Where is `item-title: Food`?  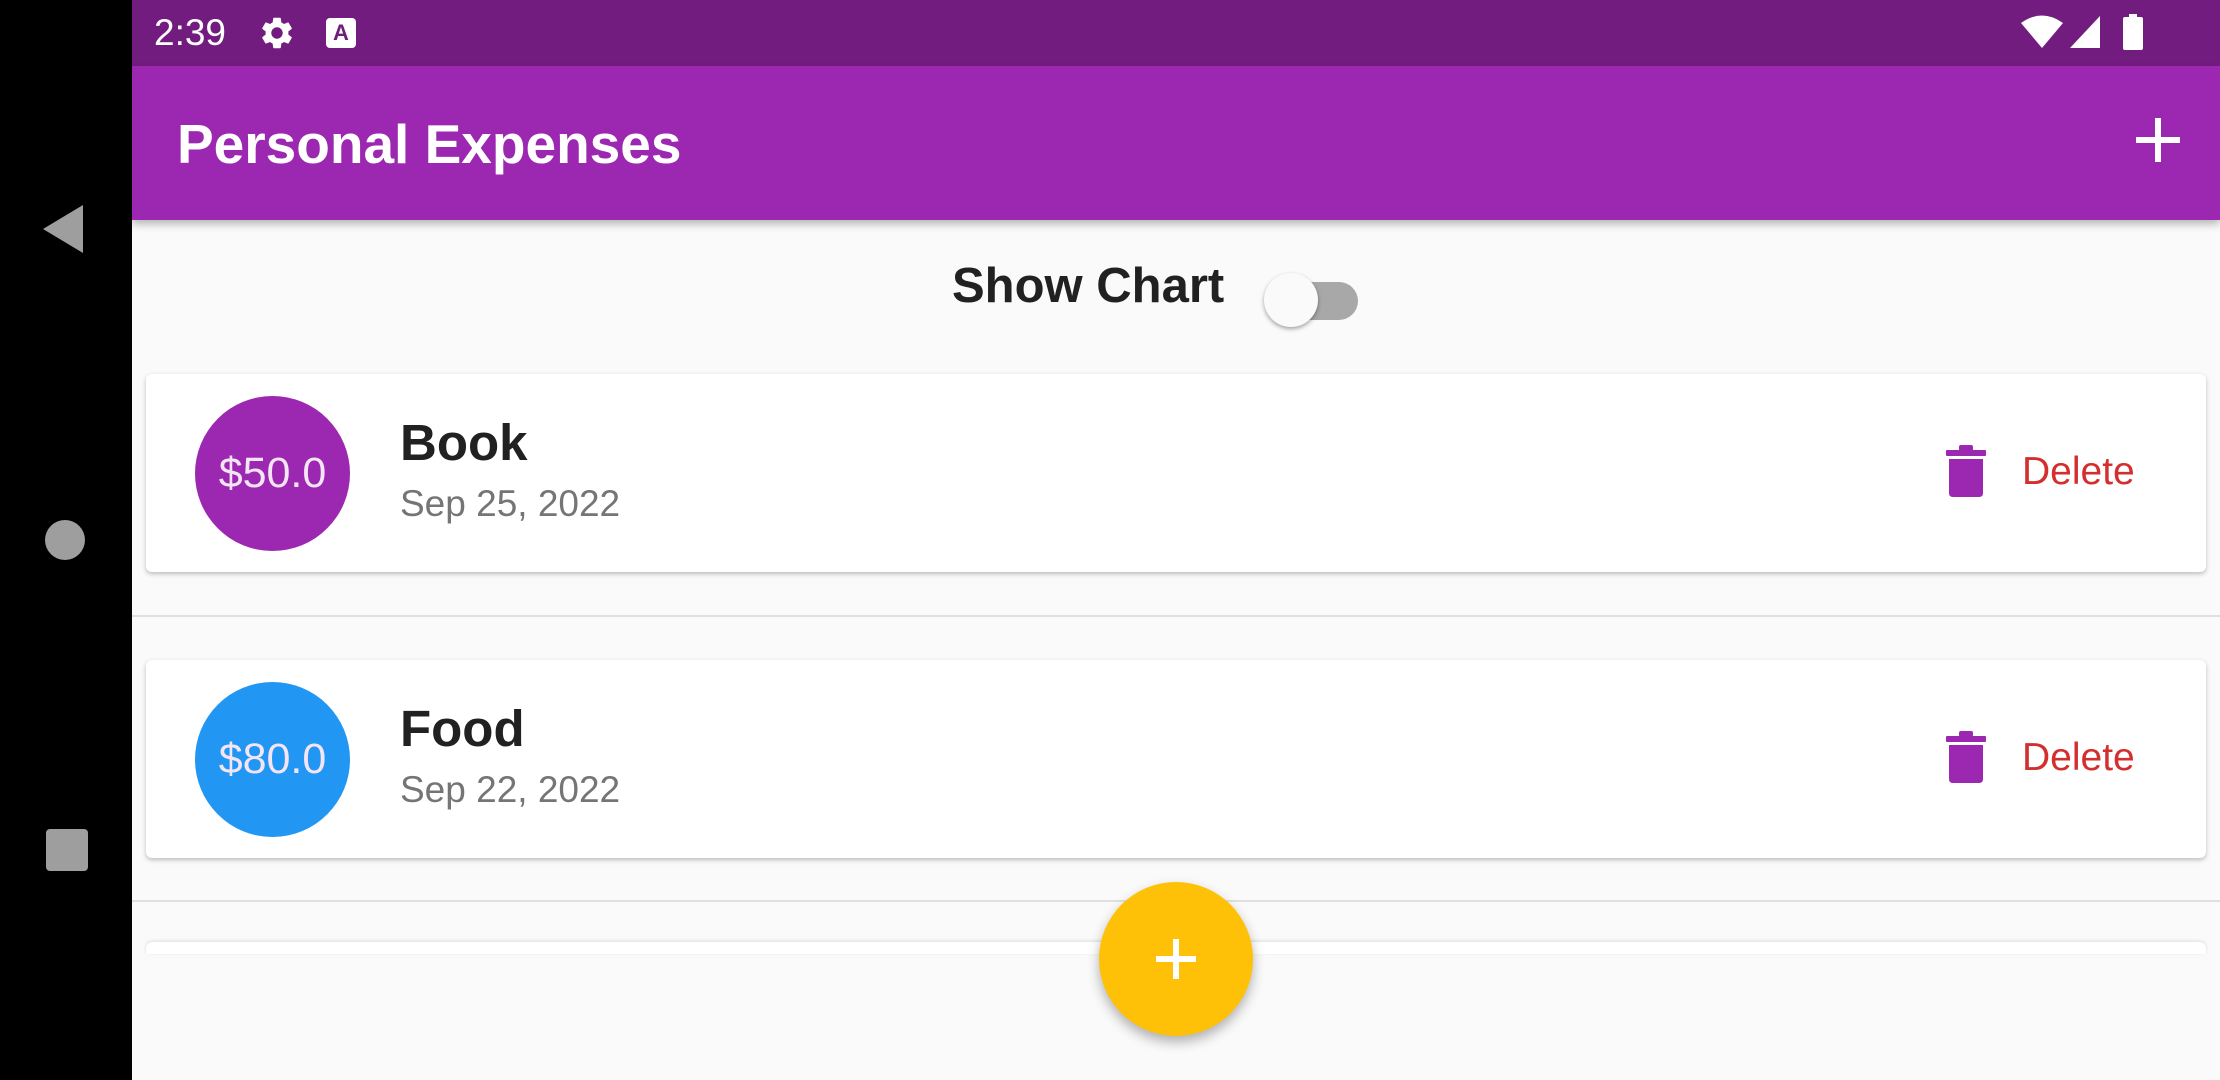
item-title: Food is located at coordinates (462, 728).